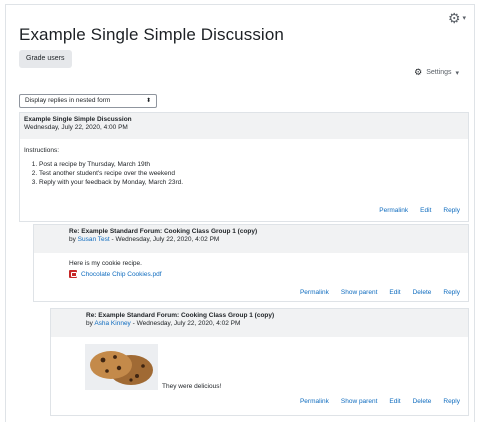 The width and height of the screenshot is (480, 422). I want to click on author-link: Asha Kinney, so click(112, 323).